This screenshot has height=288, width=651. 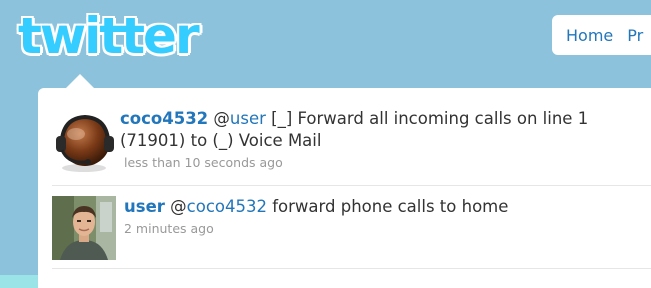 What do you see at coordinates (387, 206) in the screenshot?
I see `tweet-text: forward phone calls to home` at bounding box center [387, 206].